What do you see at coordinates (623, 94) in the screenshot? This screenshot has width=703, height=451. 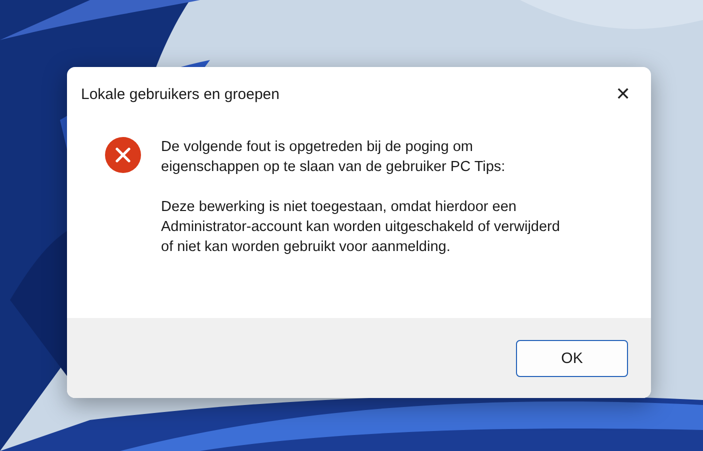 I see `close-button: ✕` at bounding box center [623, 94].